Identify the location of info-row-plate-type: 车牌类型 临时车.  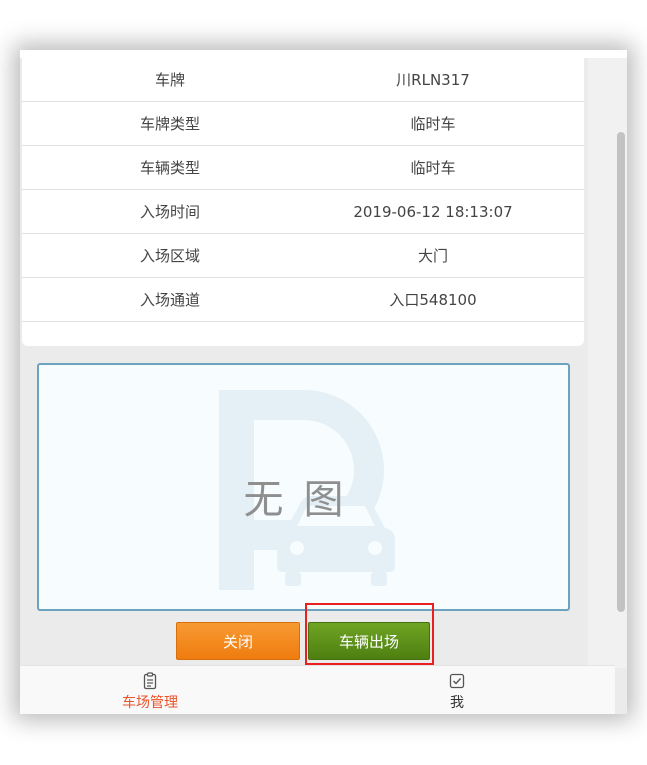
(303, 124).